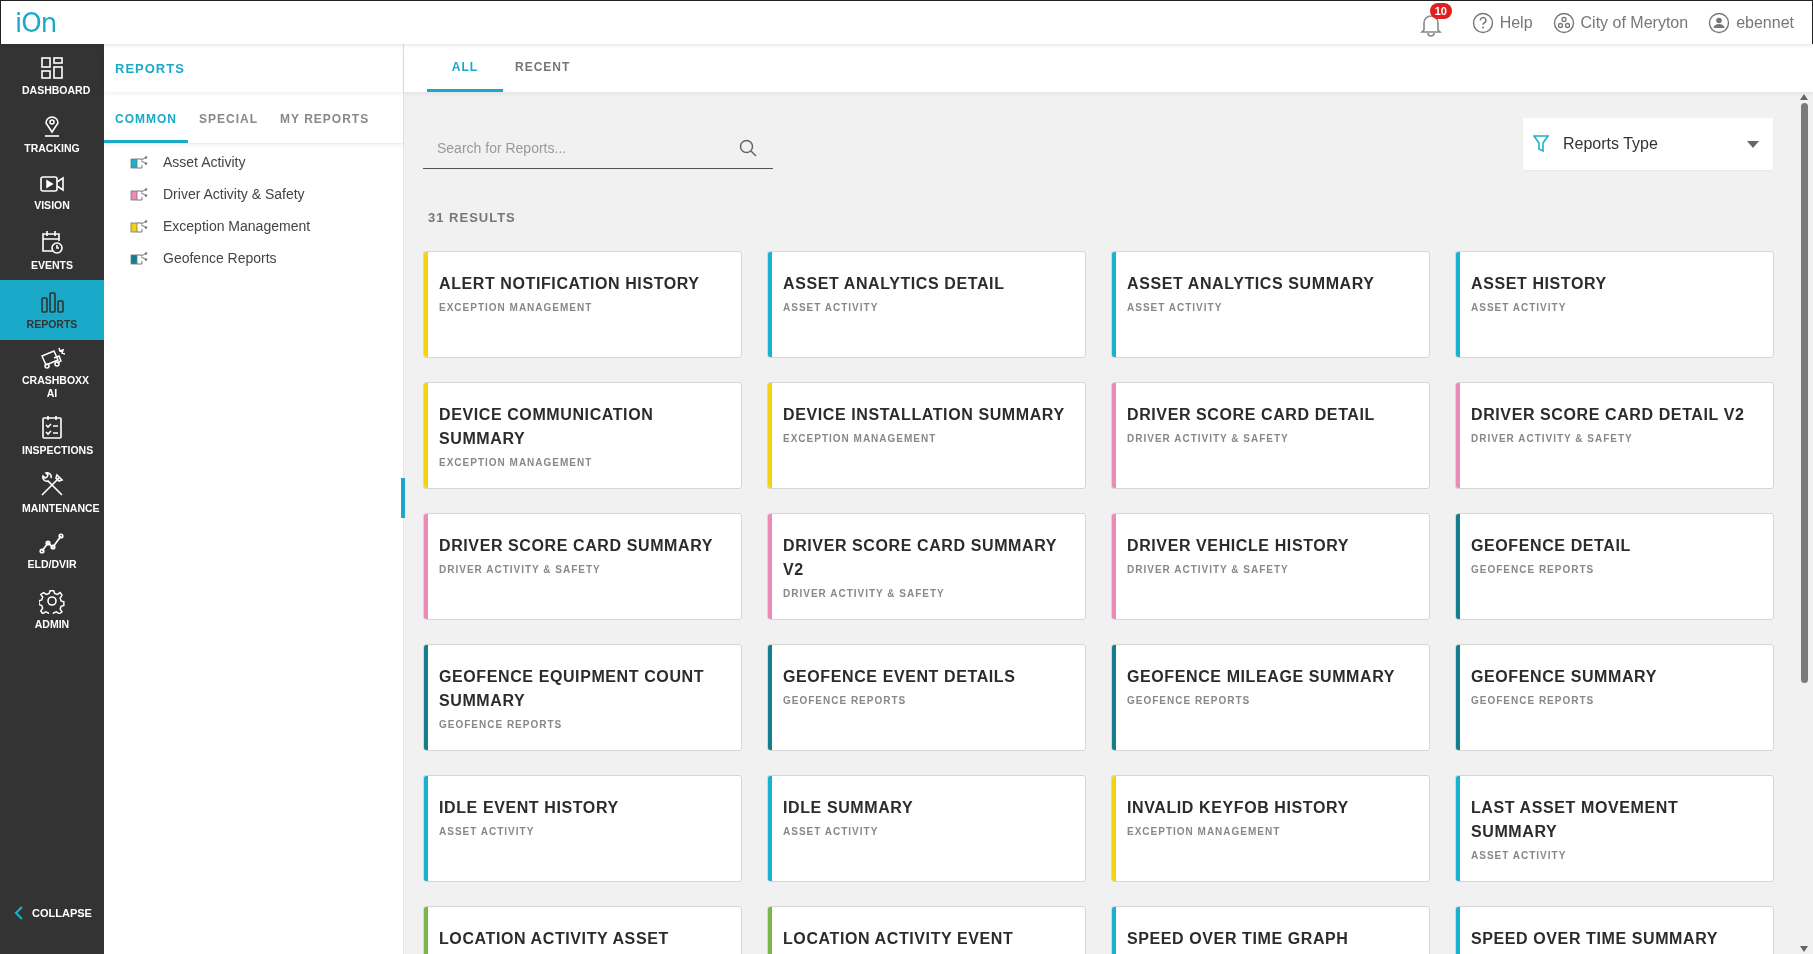 This screenshot has height=954, width=1813. What do you see at coordinates (582, 435) in the screenshot?
I see `report-card: DEVICE COMMUNICATION SUMMARY EXCEPTION MANAGEMENT` at bounding box center [582, 435].